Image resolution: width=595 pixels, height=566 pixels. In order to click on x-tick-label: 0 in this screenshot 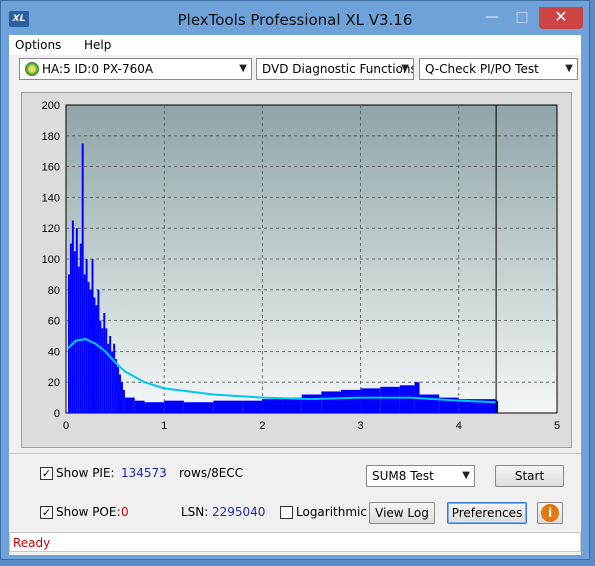, I will do `click(66, 426)`.